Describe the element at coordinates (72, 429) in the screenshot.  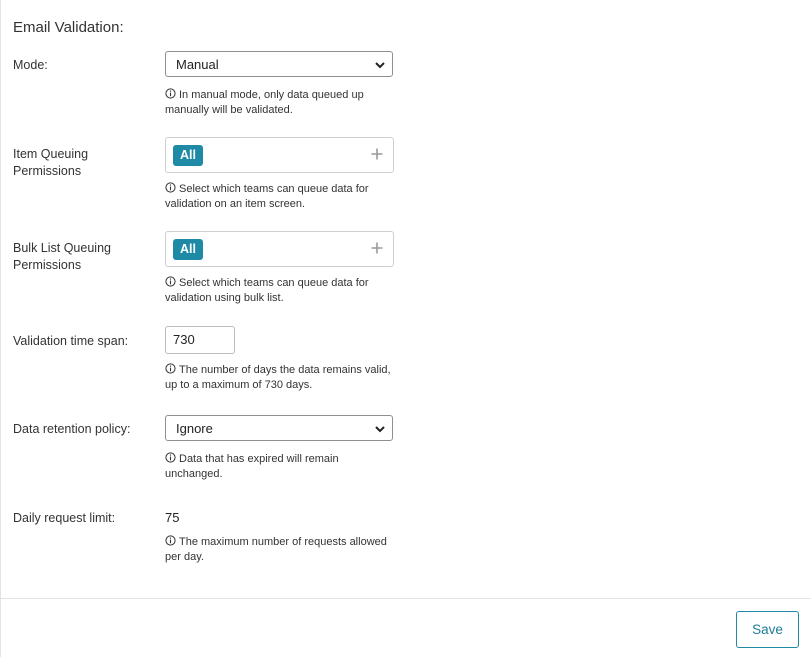
I see `retention-label: Data retention policy:` at that location.